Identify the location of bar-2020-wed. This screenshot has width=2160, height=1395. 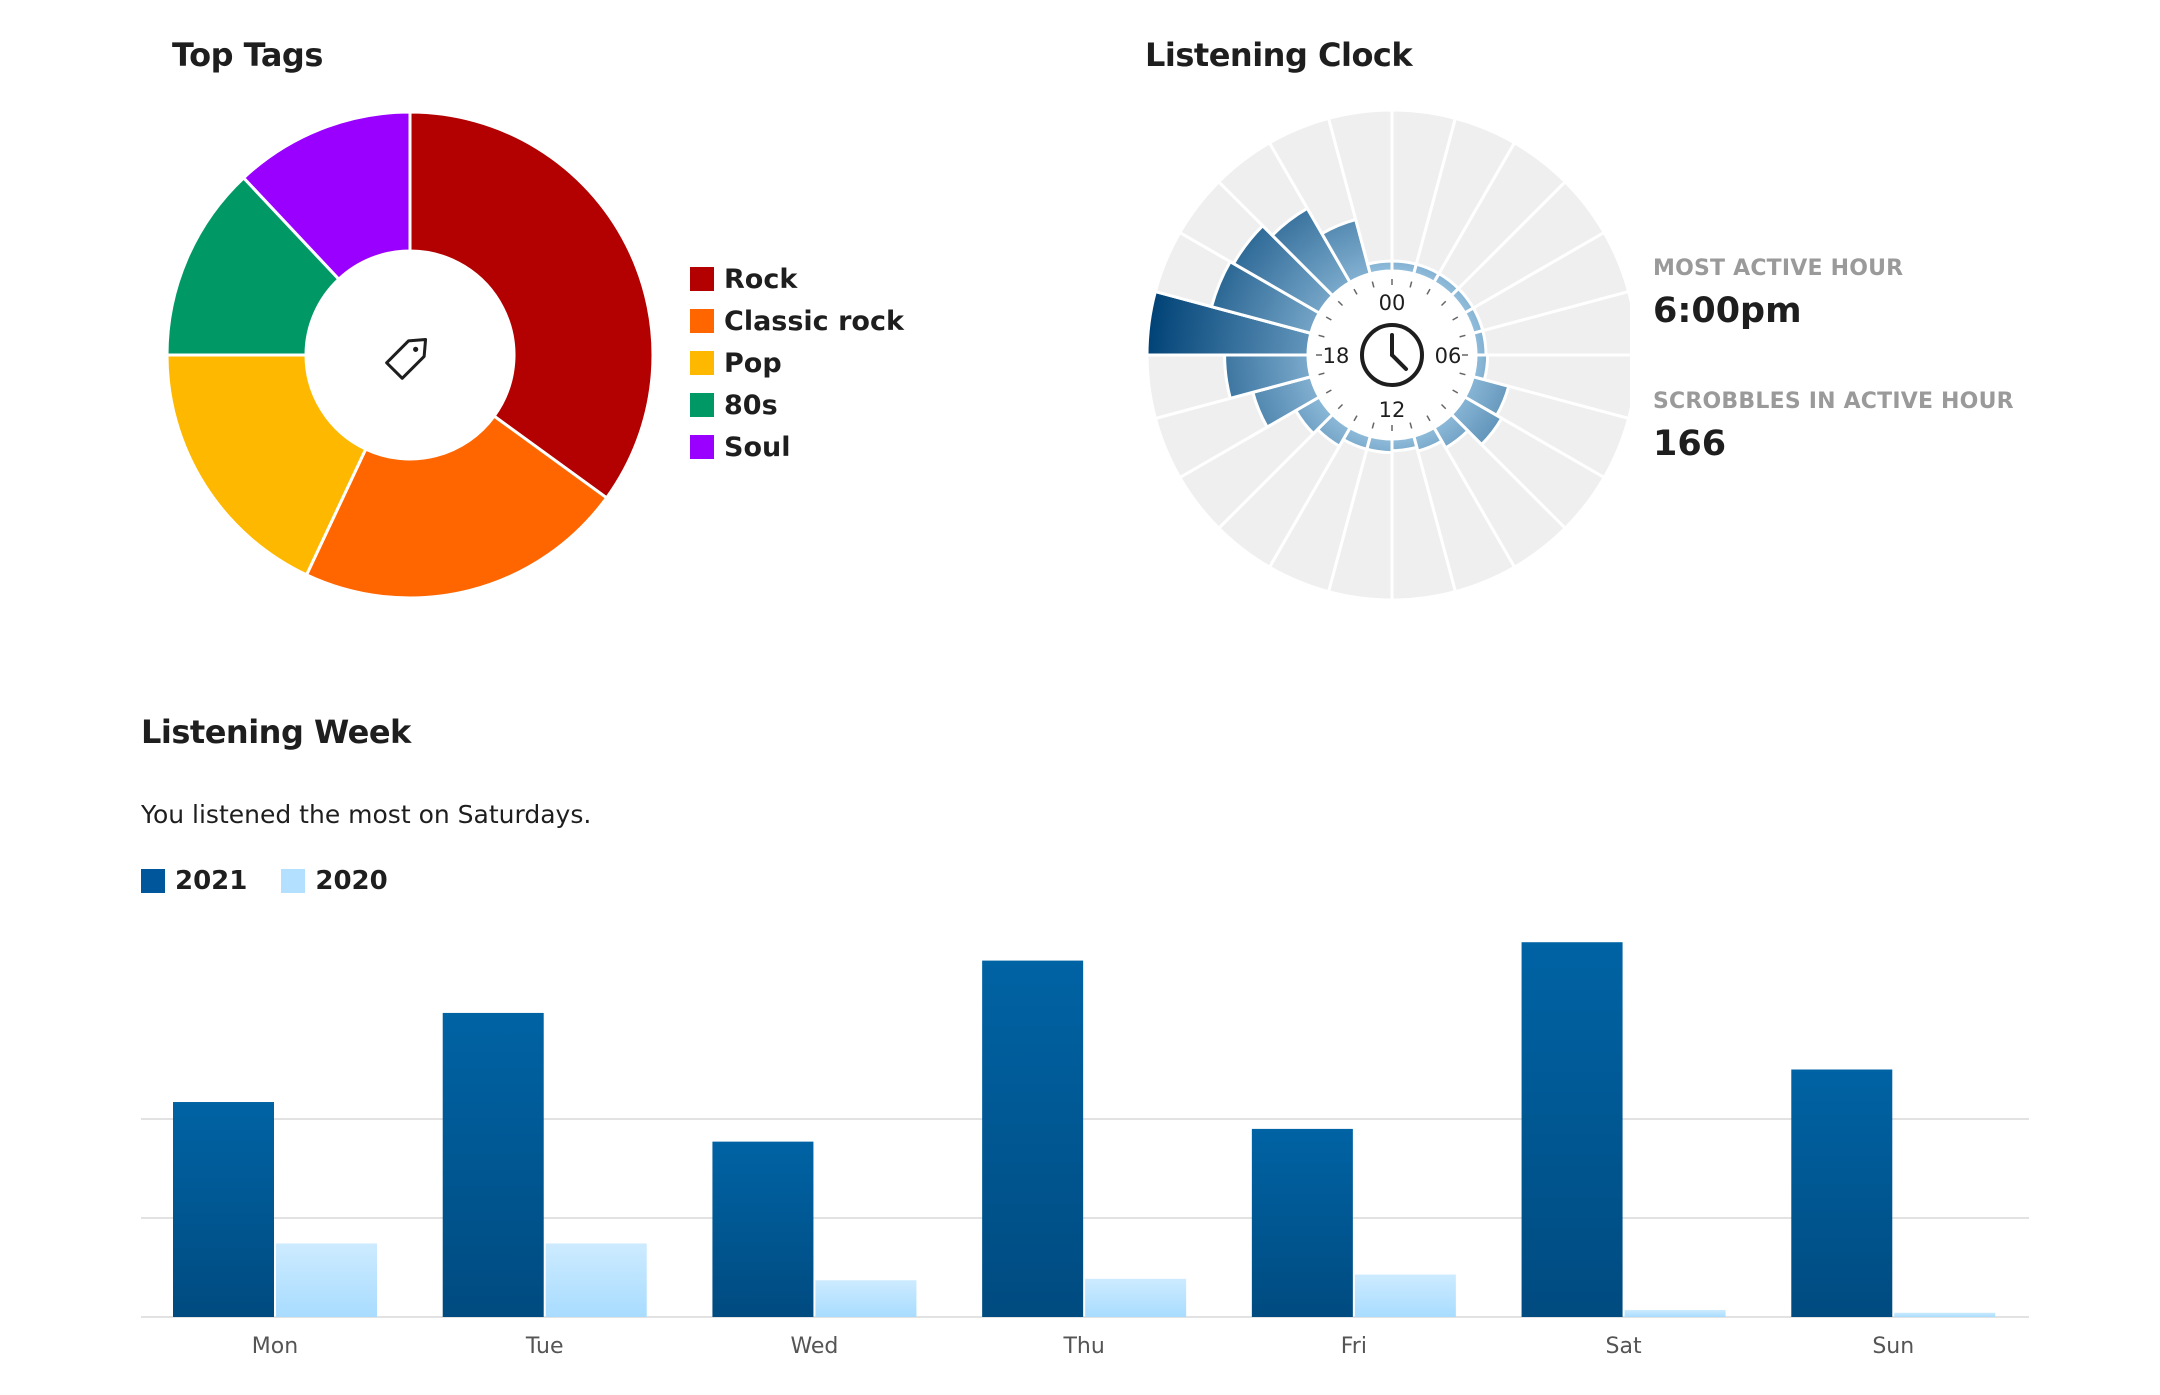
(866, 1298).